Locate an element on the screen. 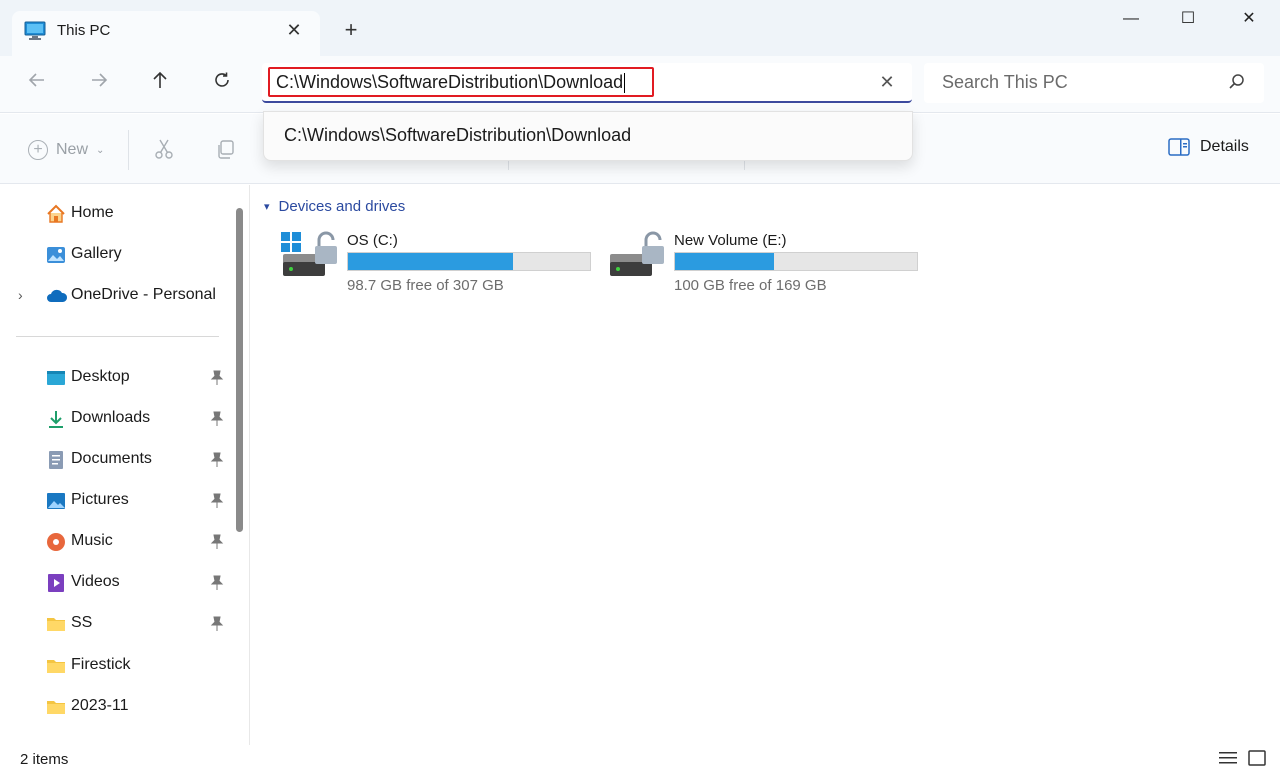 Image resolution: width=1280 pixels, height=775 pixels. tab-title: This PC is located at coordinates (84, 30).